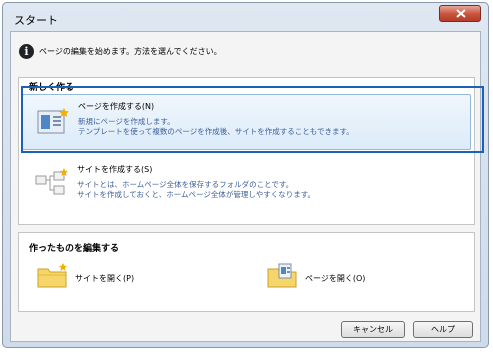 The height and width of the screenshot is (352, 493). I want to click on close-icon, so click(461, 13).